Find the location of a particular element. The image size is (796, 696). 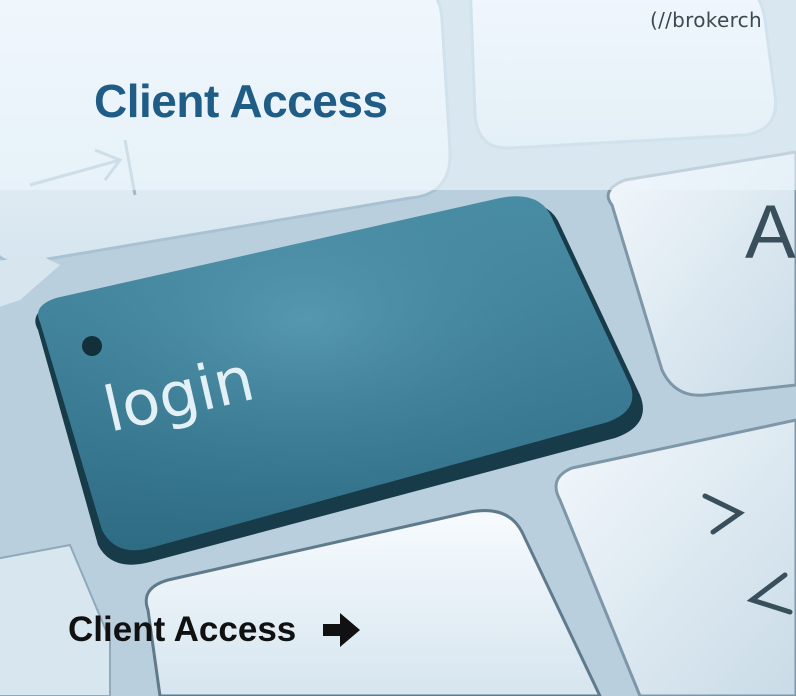

url-text: (//brokerch is located at coordinates (706, 20).